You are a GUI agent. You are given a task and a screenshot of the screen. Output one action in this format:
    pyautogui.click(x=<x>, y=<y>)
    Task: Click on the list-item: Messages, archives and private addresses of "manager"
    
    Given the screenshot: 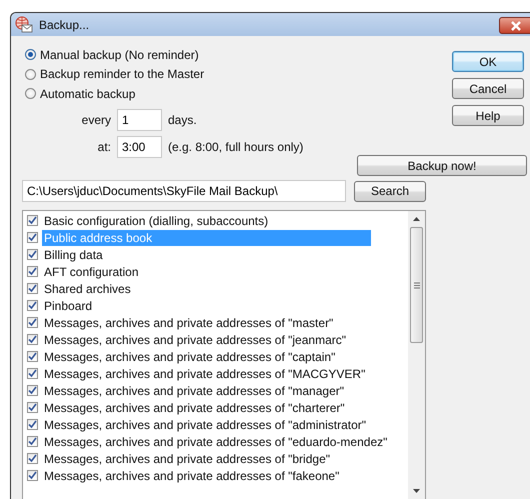 What is the action you would take?
    pyautogui.click(x=194, y=390)
    